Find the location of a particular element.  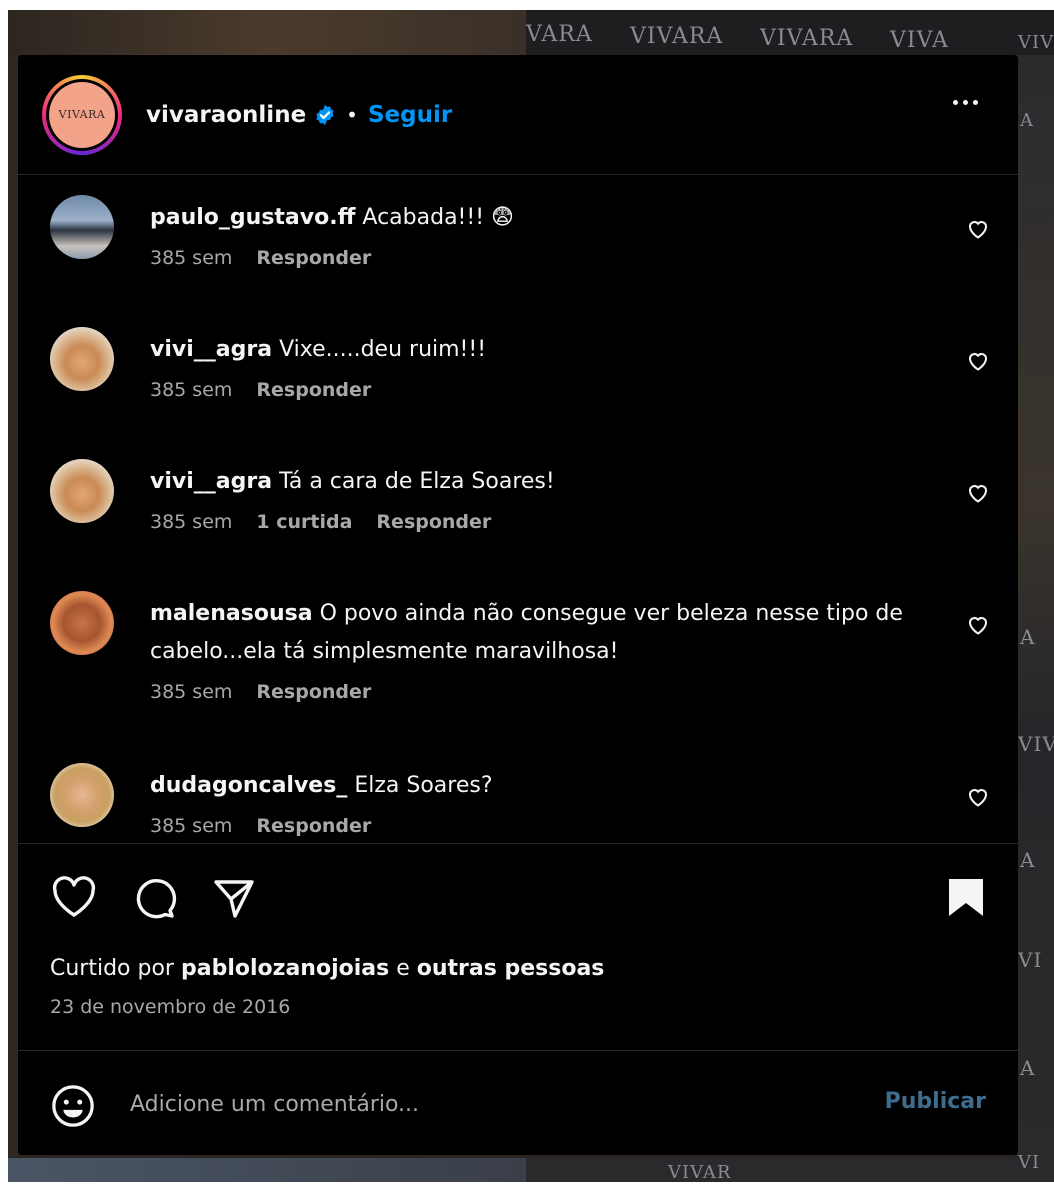

emoji-icon is located at coordinates (73, 1106).